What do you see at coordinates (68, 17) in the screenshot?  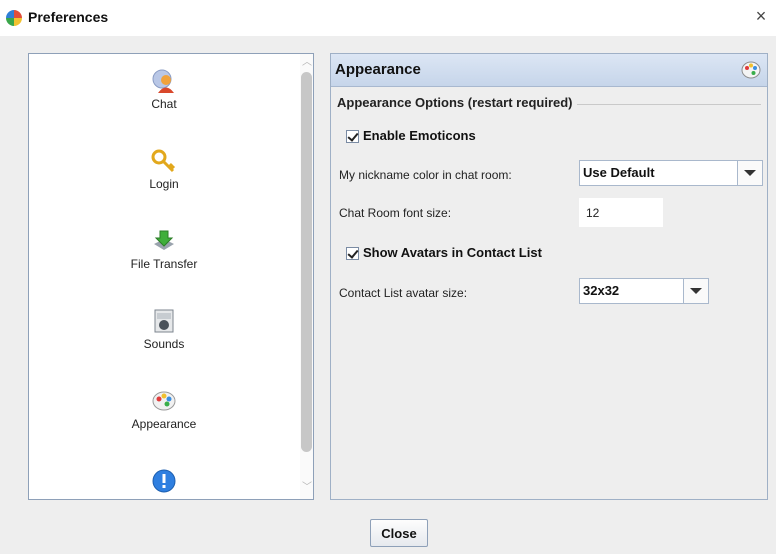 I see `window-title: Preferences` at bounding box center [68, 17].